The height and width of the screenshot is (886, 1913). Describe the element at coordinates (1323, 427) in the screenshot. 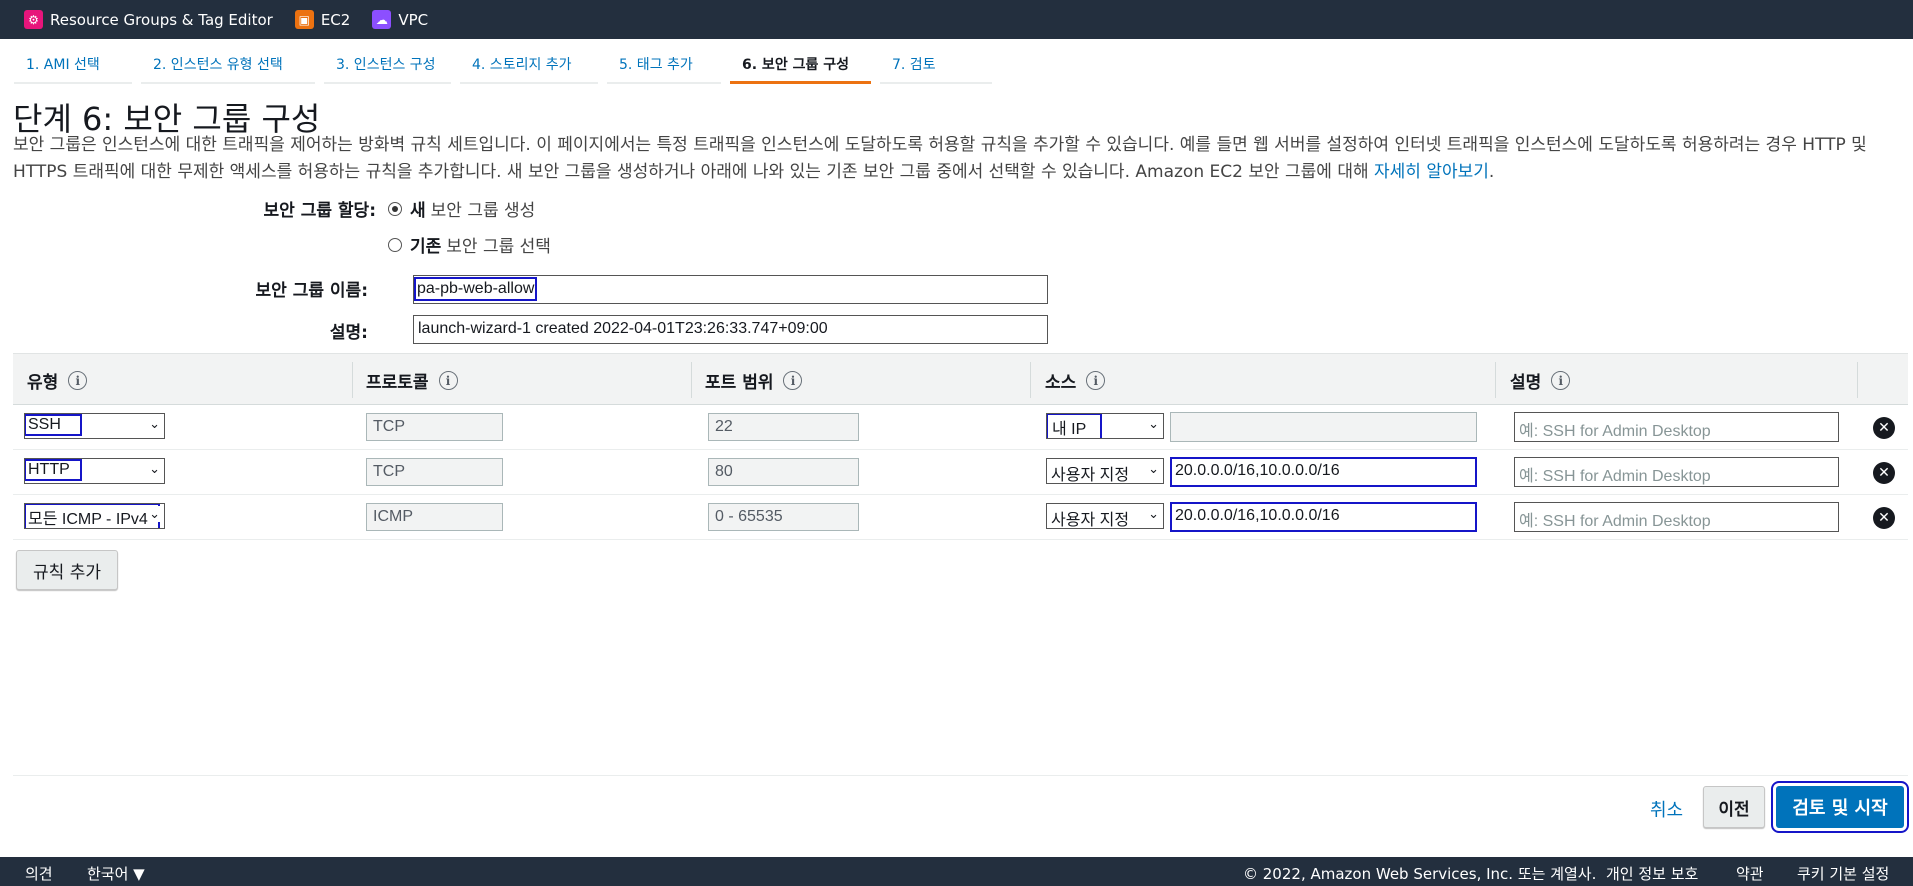

I see `source-ip-field` at that location.